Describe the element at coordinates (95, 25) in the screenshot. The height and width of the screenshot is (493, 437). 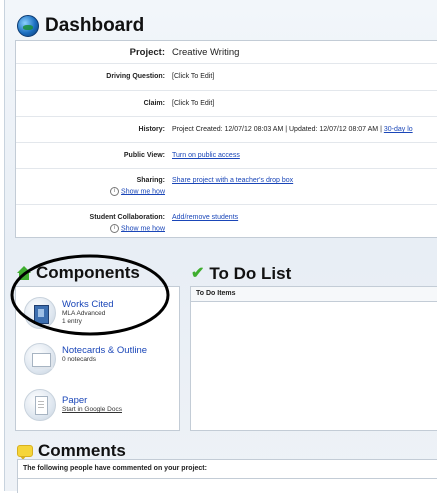
I see `dashboard-title: Dashboard` at that location.